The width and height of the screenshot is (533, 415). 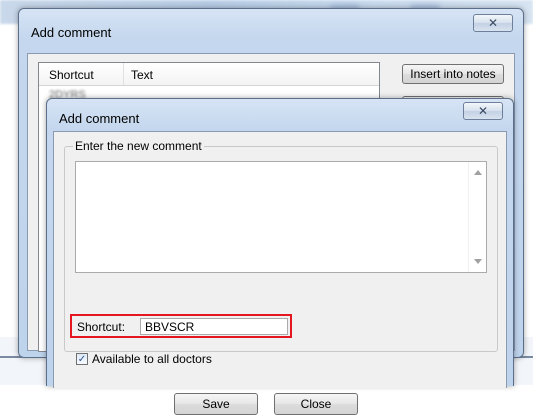 I want to click on available-to-all-doctors-checkbox: ✓, so click(x=82, y=359).